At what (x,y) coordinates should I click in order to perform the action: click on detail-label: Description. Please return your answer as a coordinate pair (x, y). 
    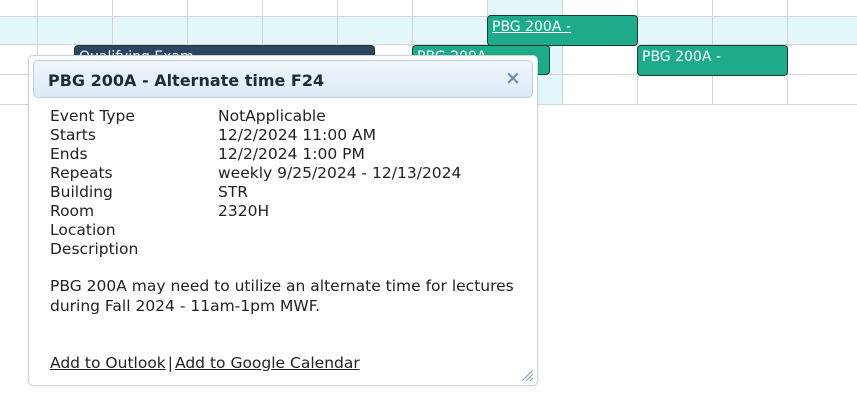
    Looking at the image, I should click on (94, 249).